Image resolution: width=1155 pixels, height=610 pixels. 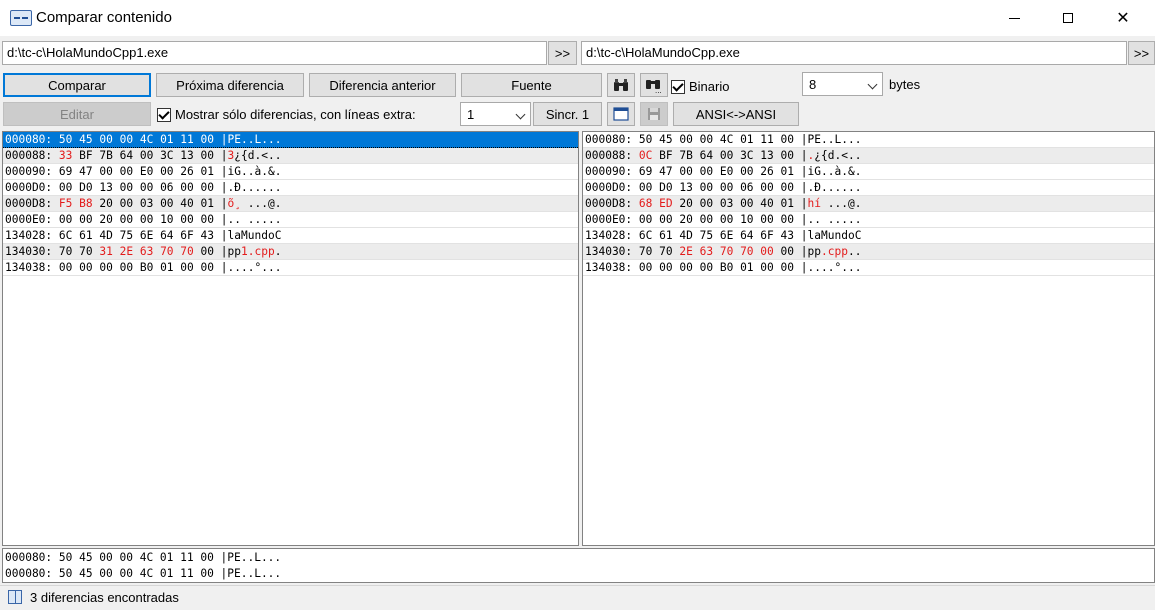 I want to click on hex-byte: D0, so click(x=666, y=187).